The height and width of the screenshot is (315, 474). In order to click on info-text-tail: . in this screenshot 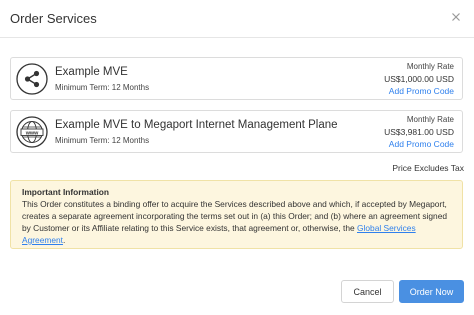, I will do `click(64, 240)`.